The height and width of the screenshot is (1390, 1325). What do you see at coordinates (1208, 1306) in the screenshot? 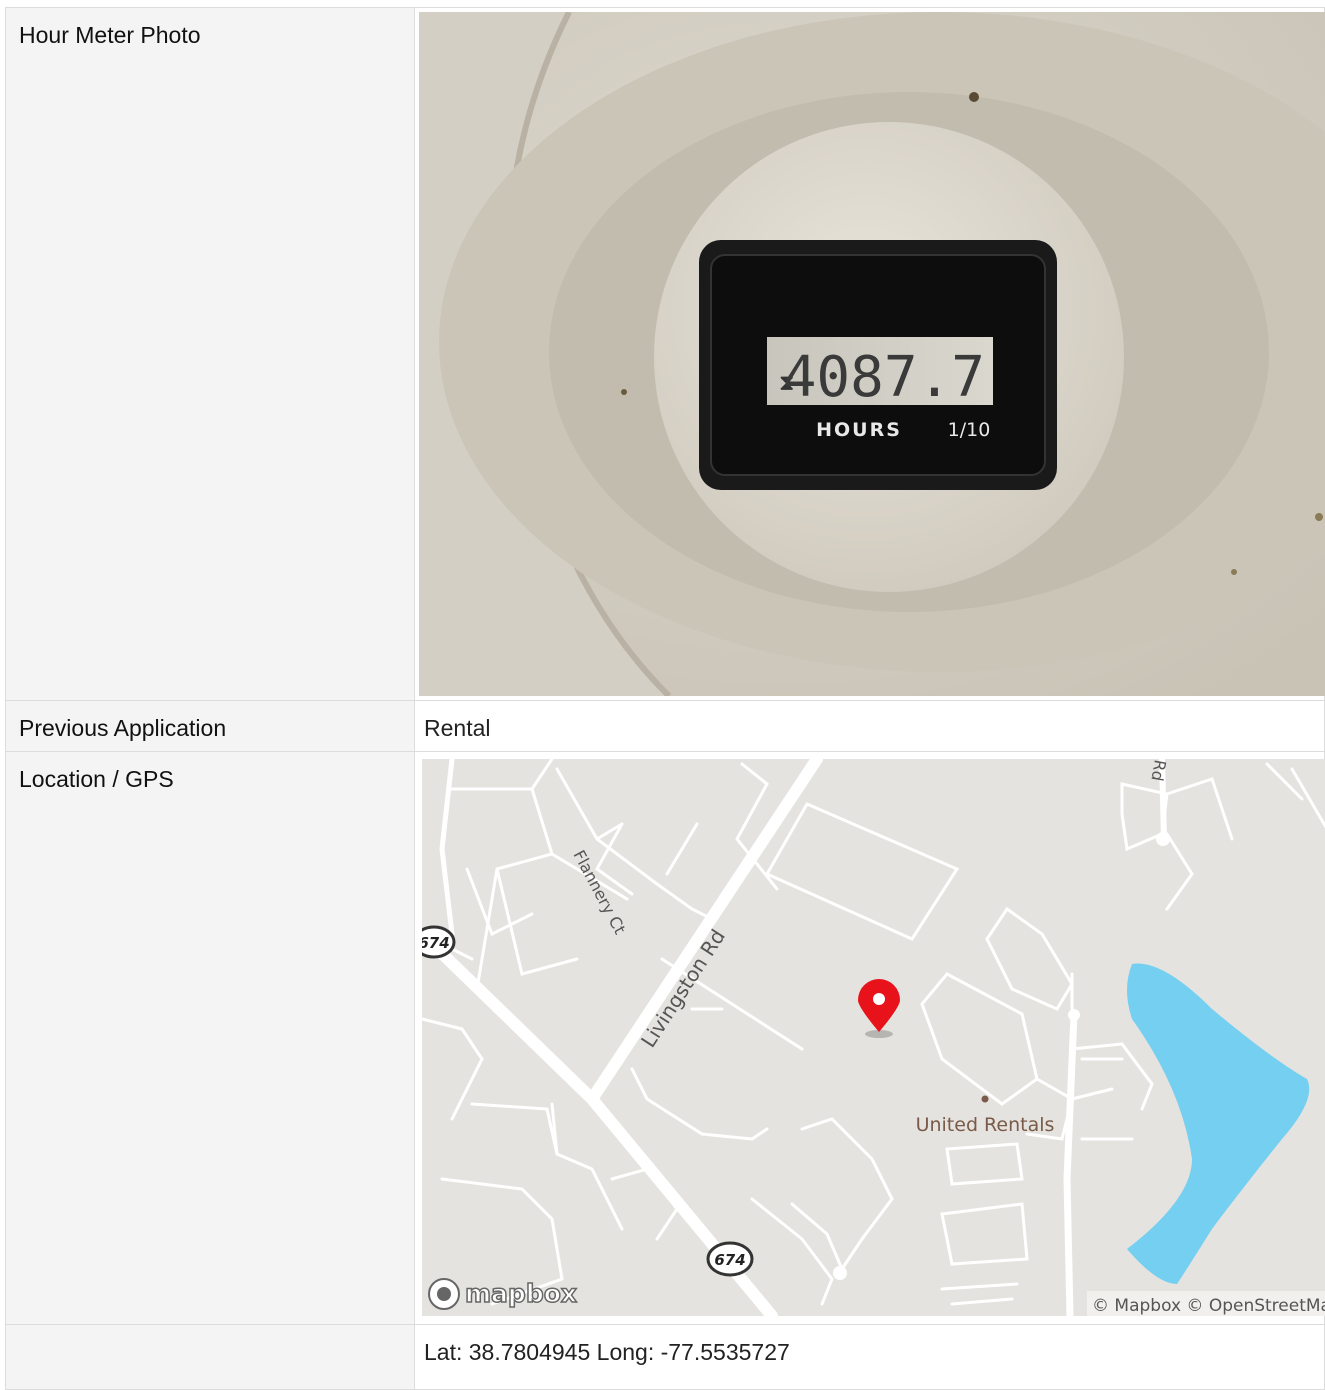
I see `map-attribution: © Mapbox © OpenStreetMap` at bounding box center [1208, 1306].